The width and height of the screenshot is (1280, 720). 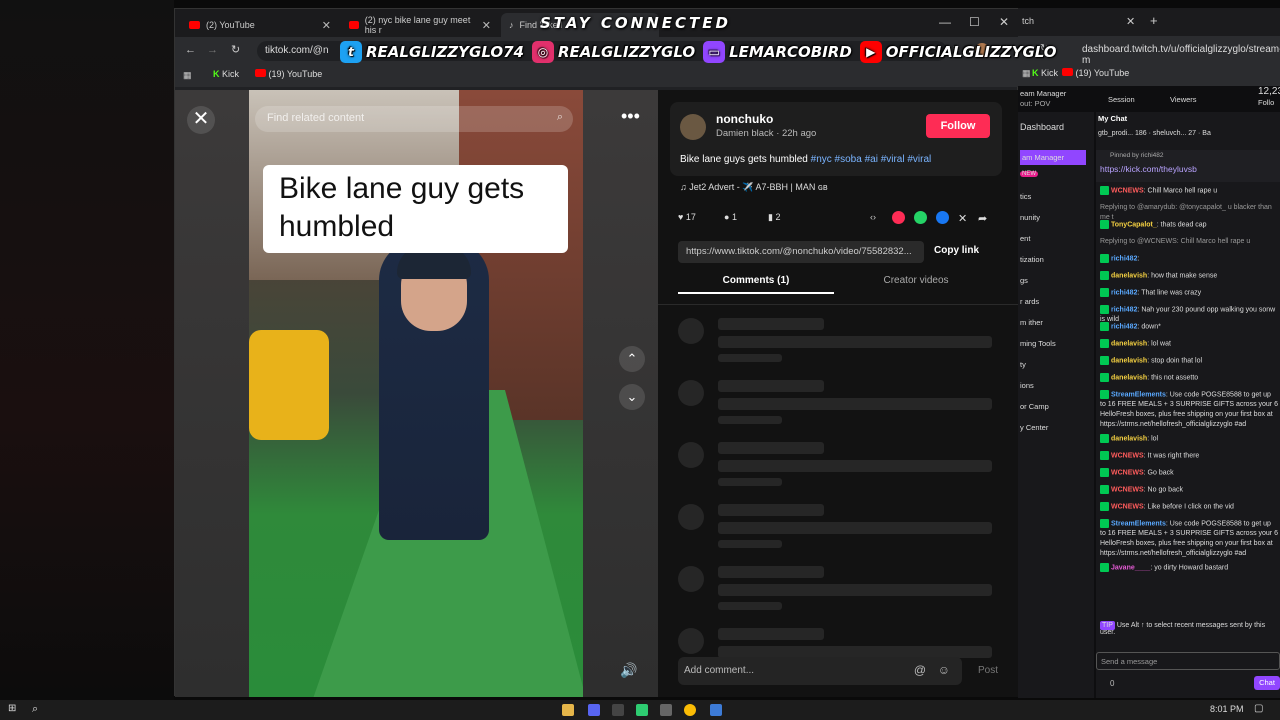 I want to click on like-button: ♥ 17, so click(x=687, y=217).